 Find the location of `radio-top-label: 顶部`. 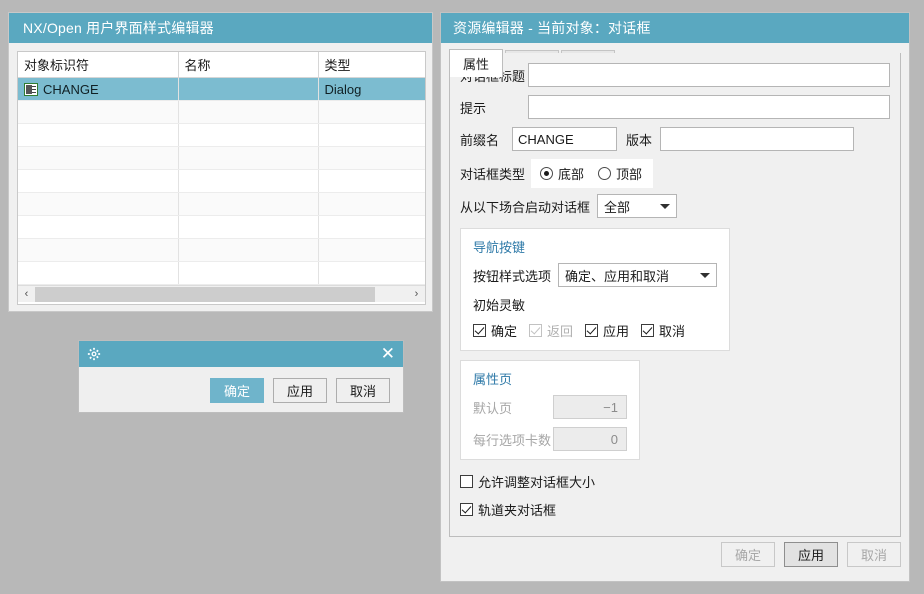

radio-top-label: 顶部 is located at coordinates (629, 174).